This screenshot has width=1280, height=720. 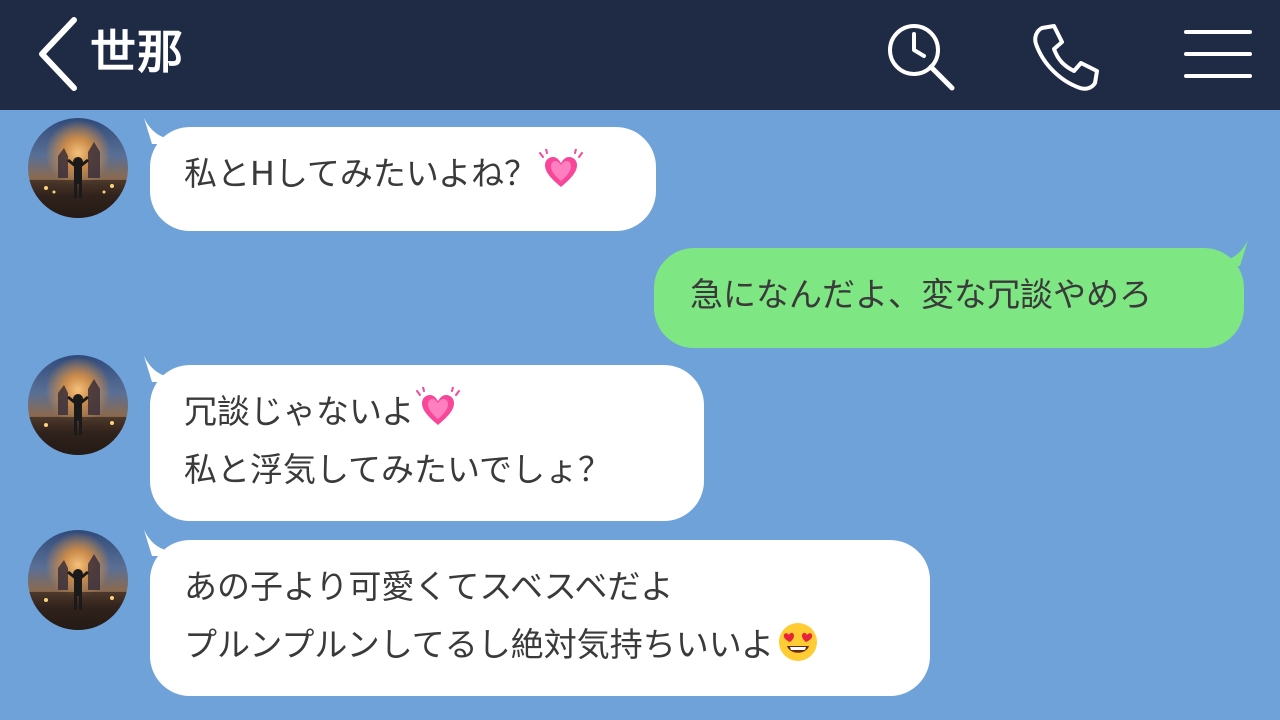 I want to click on message-text: 私とHしてみたいよね？, so click(x=405, y=174).